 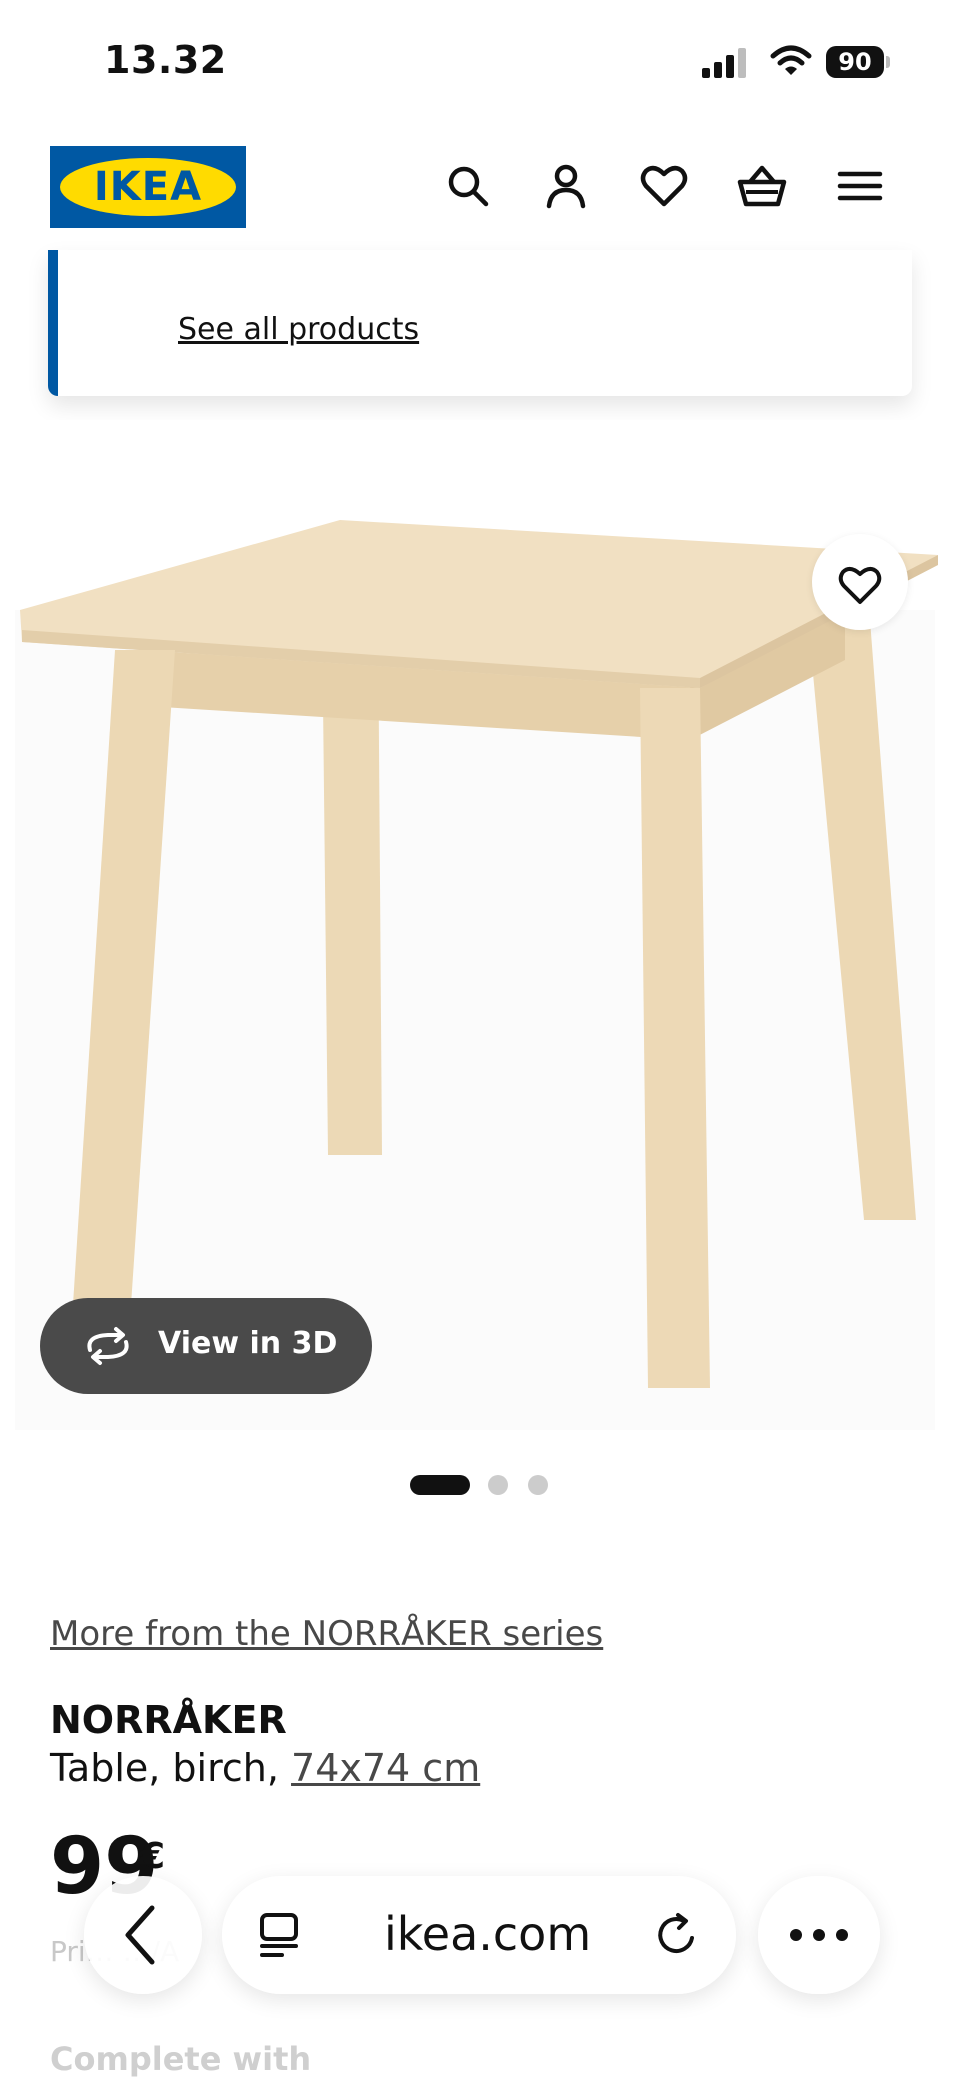 I want to click on product-size-link: 74x74 cm, so click(x=385, y=1768).